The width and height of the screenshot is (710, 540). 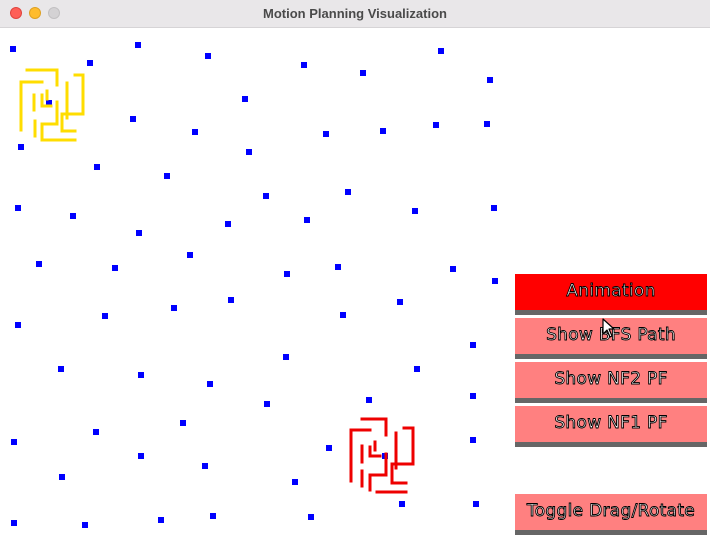 What do you see at coordinates (611, 294) in the screenshot?
I see `animation-button: Animation` at bounding box center [611, 294].